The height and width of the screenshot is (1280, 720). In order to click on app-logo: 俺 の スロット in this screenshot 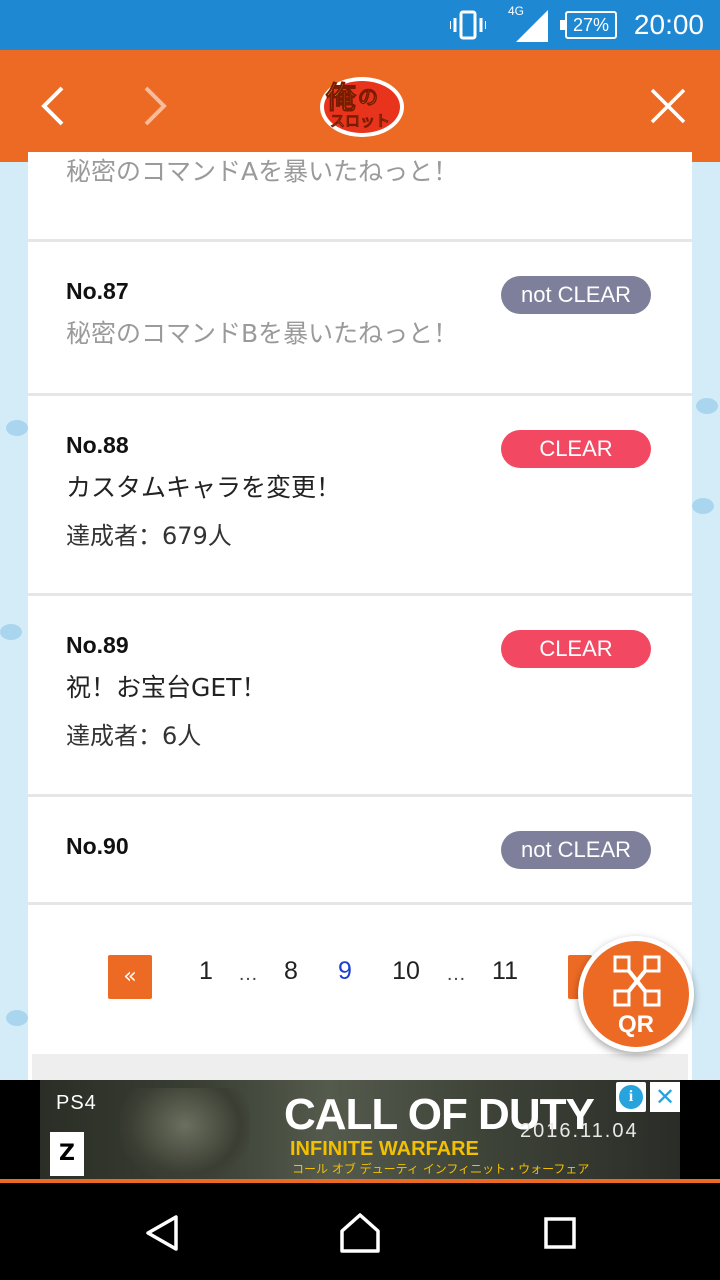, I will do `click(362, 107)`.